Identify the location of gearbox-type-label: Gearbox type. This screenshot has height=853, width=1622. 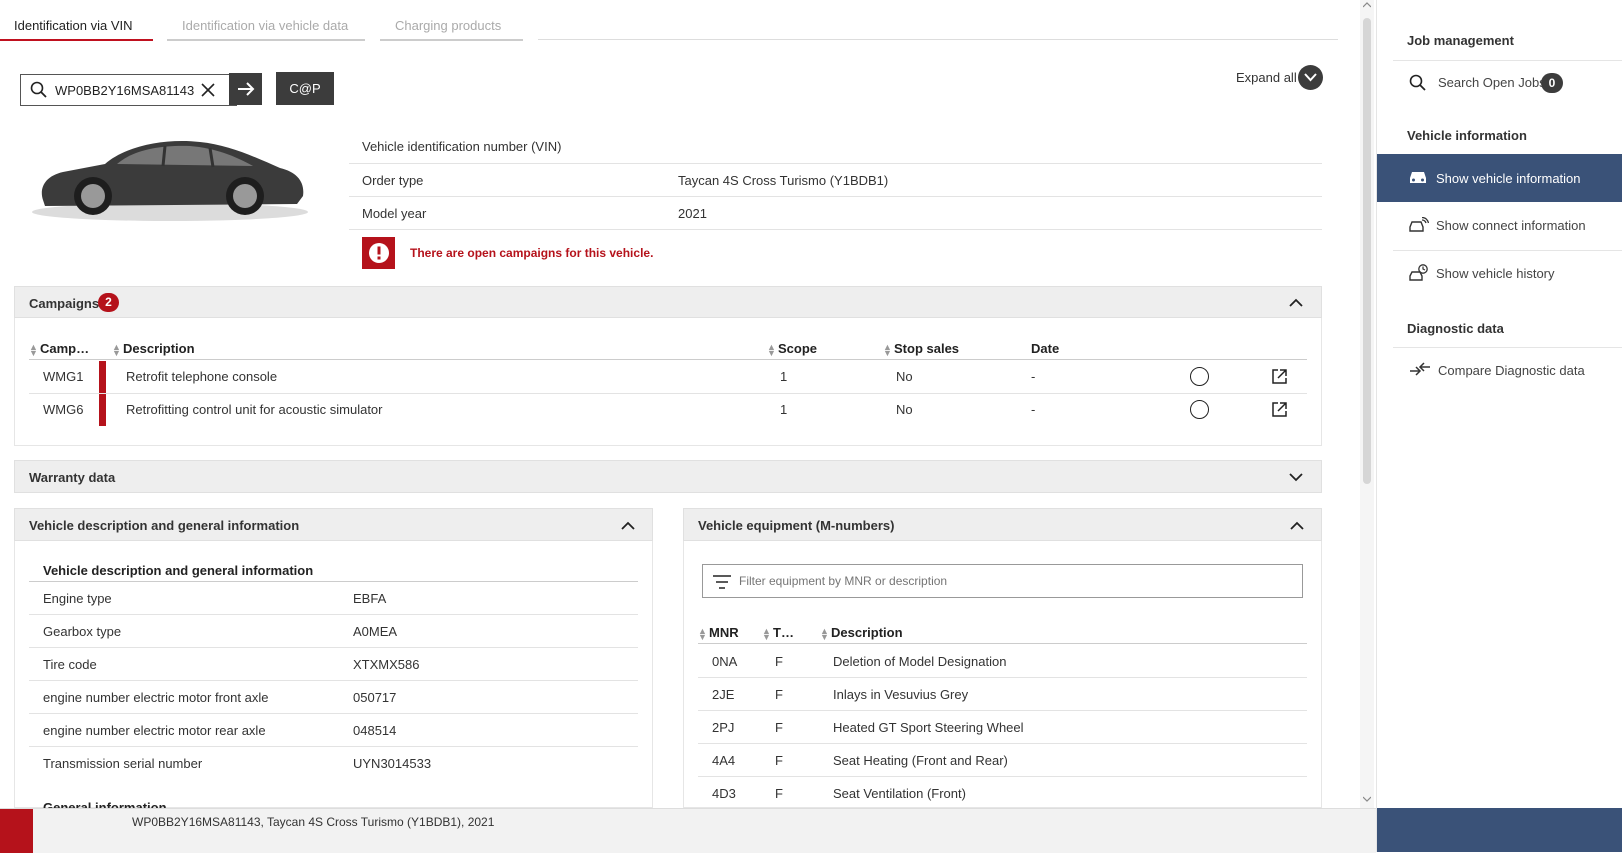
(82, 631).